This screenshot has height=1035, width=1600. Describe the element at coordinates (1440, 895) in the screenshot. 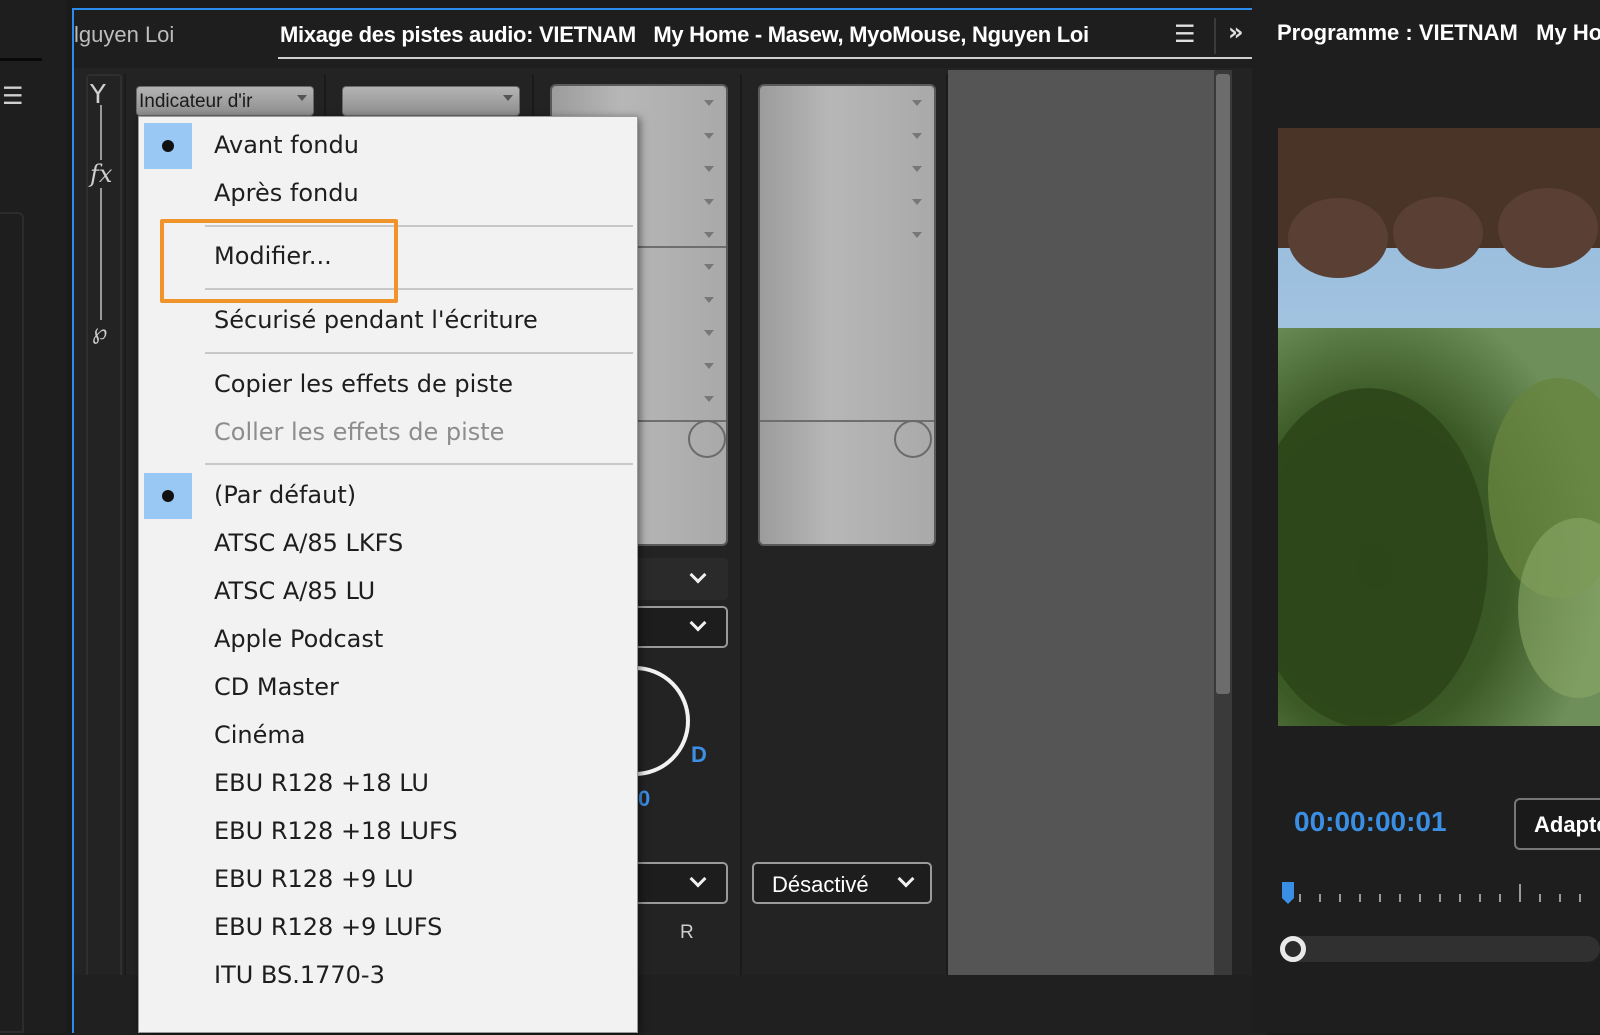

I see `time-ruler` at that location.